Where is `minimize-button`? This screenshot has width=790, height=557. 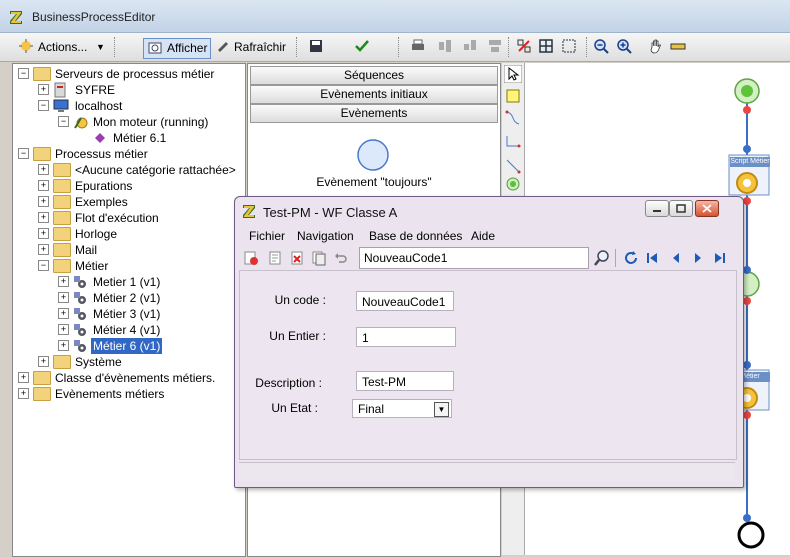
minimize-button is located at coordinates (657, 208).